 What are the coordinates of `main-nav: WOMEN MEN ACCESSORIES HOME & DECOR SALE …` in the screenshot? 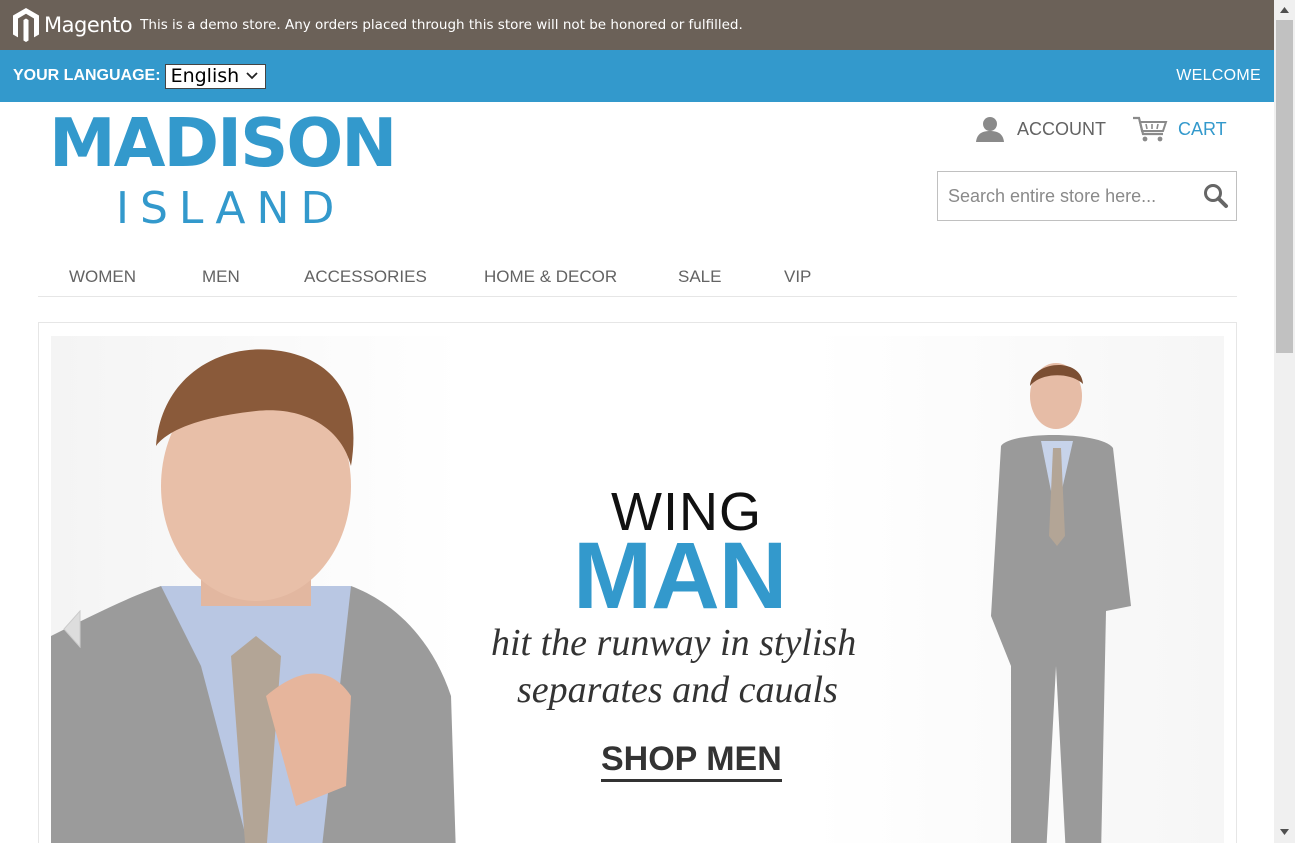 It's located at (637, 277).